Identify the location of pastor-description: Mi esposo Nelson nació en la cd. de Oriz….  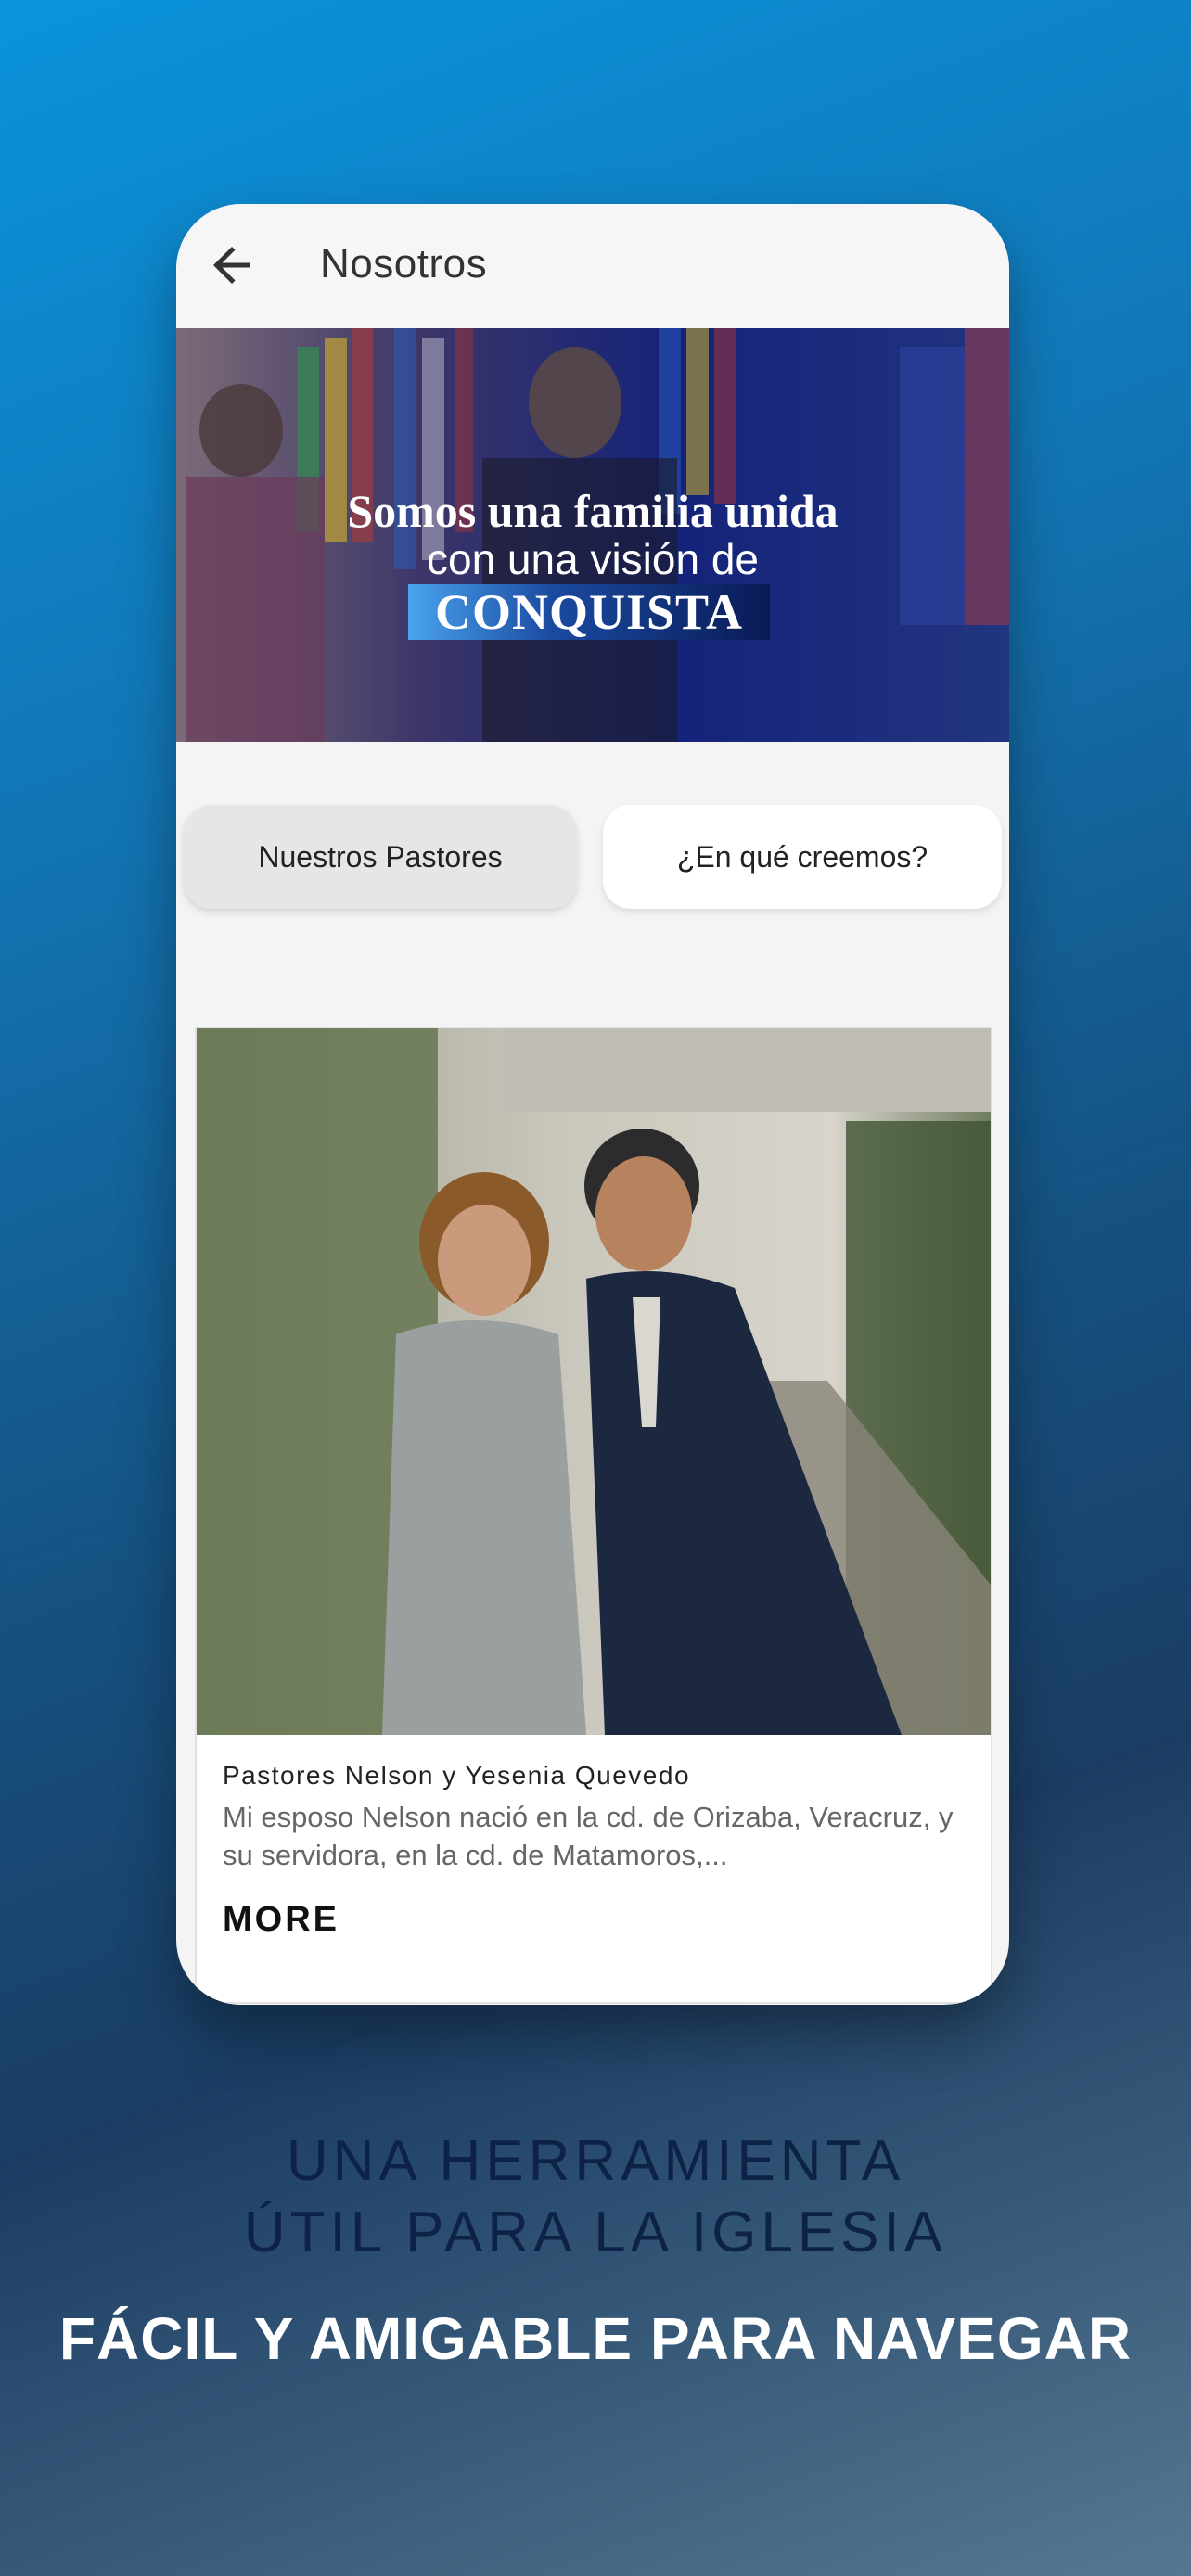
(588, 1836).